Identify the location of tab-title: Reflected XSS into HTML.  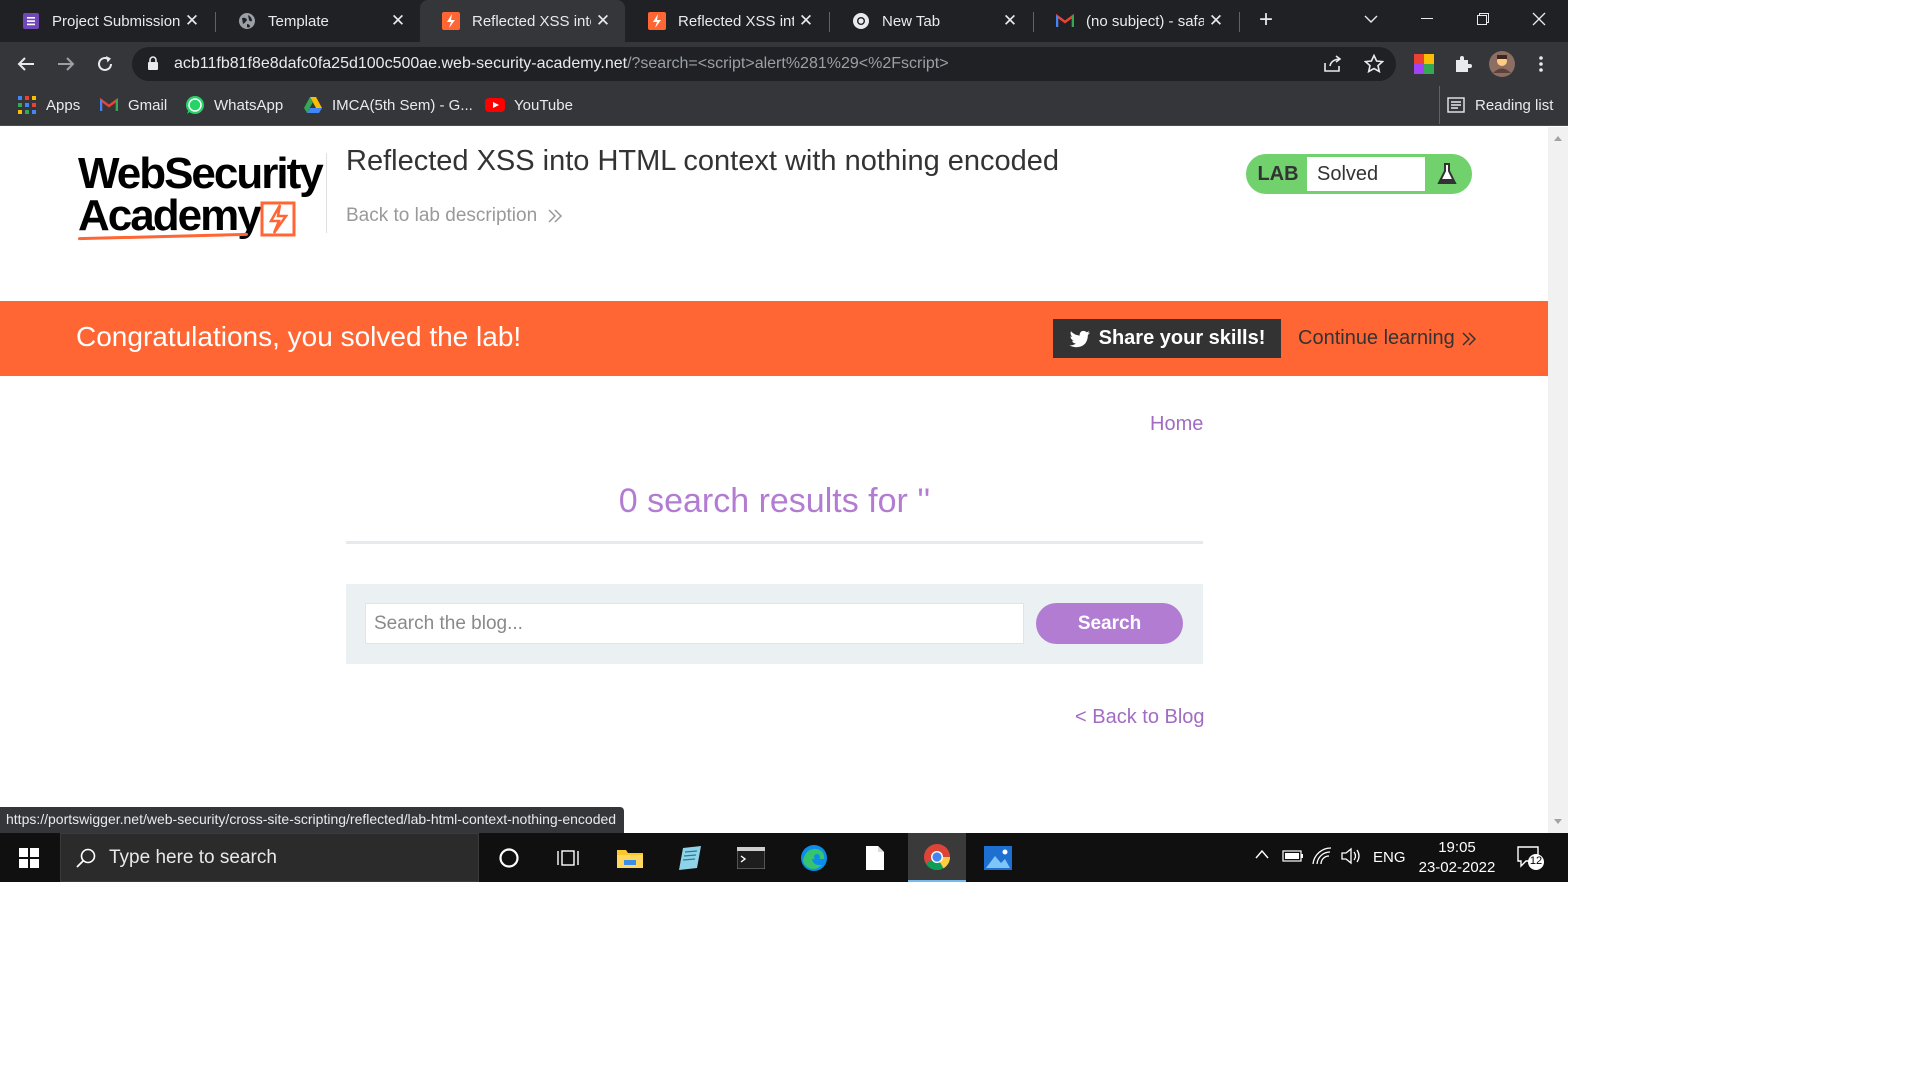
(736, 21).